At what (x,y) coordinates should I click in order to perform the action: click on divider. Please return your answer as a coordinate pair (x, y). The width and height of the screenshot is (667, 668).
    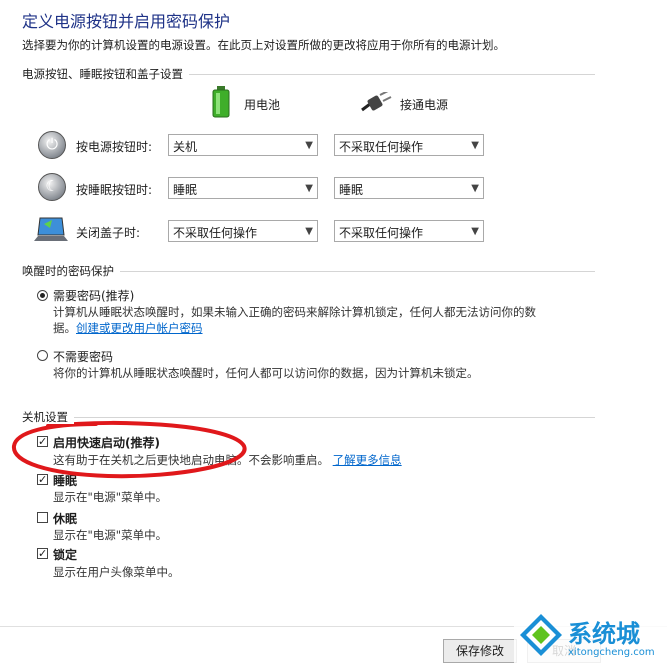
    Looking at the image, I should click on (308, 417).